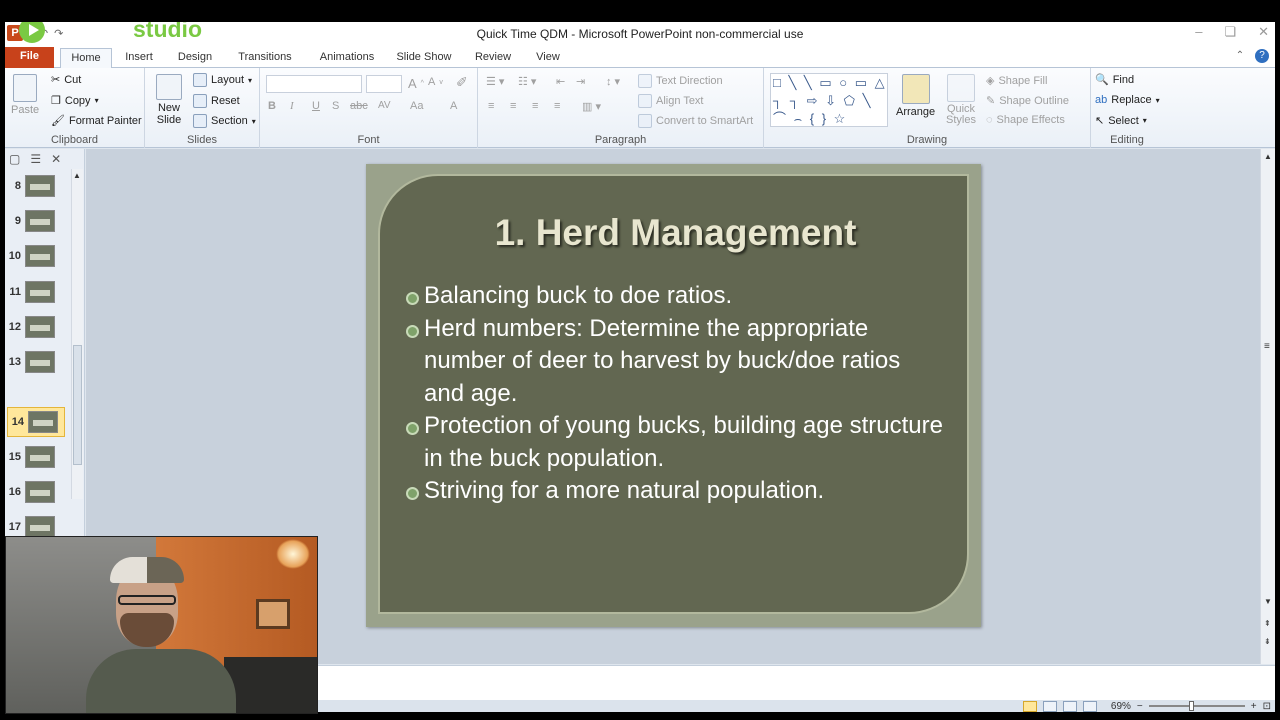 The image size is (1280, 720). What do you see at coordinates (1263, 32) in the screenshot?
I see `close-button: ✕` at bounding box center [1263, 32].